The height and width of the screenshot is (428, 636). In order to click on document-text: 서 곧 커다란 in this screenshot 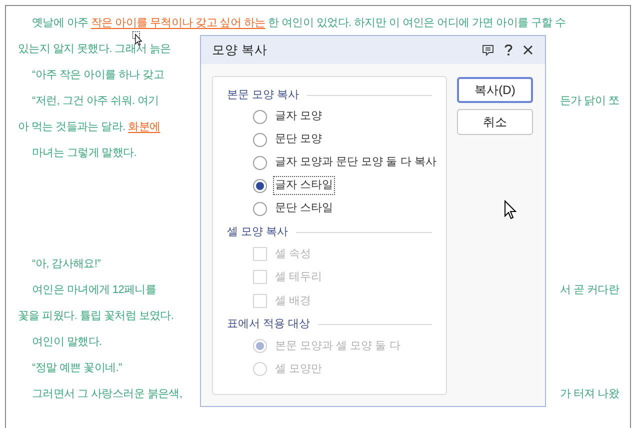, I will do `click(590, 290)`.